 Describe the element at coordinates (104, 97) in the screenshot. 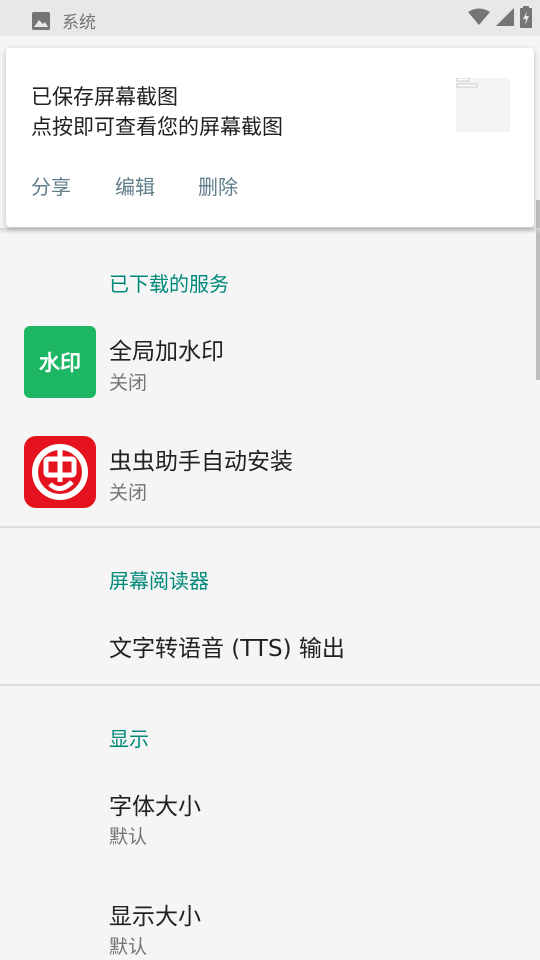

I see `notification-title: 已保存屏幕截图` at that location.